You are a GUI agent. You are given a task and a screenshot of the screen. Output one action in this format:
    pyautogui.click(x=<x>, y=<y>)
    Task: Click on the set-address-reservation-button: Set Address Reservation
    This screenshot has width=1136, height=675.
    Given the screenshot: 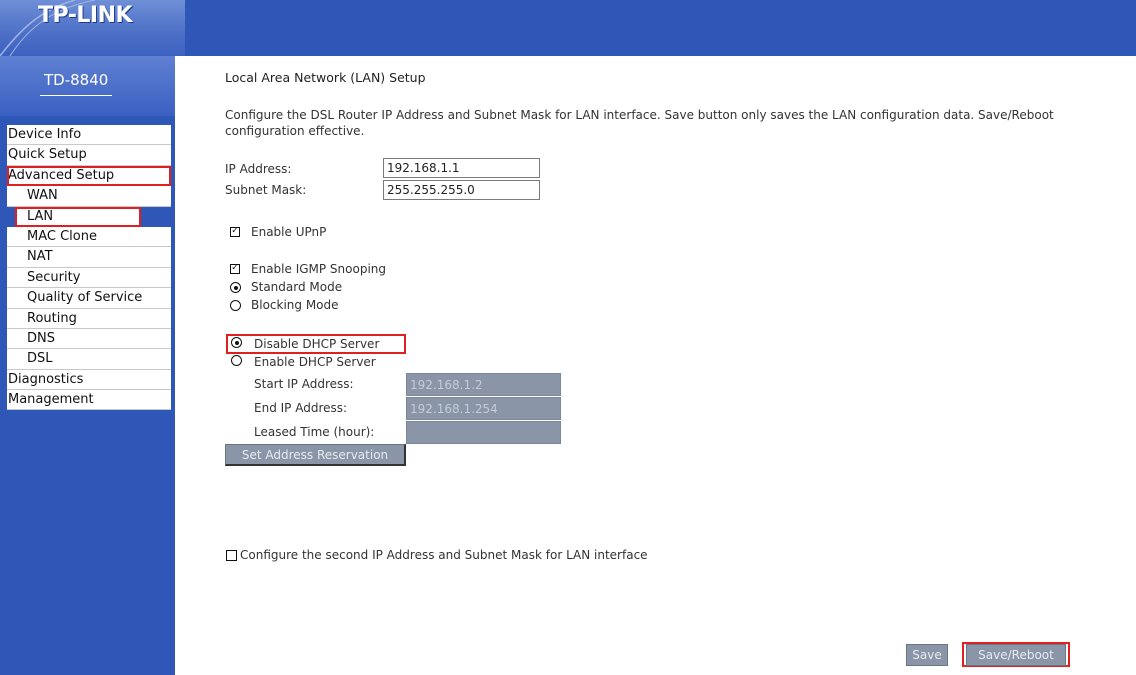 What is the action you would take?
    pyautogui.click(x=315, y=455)
    